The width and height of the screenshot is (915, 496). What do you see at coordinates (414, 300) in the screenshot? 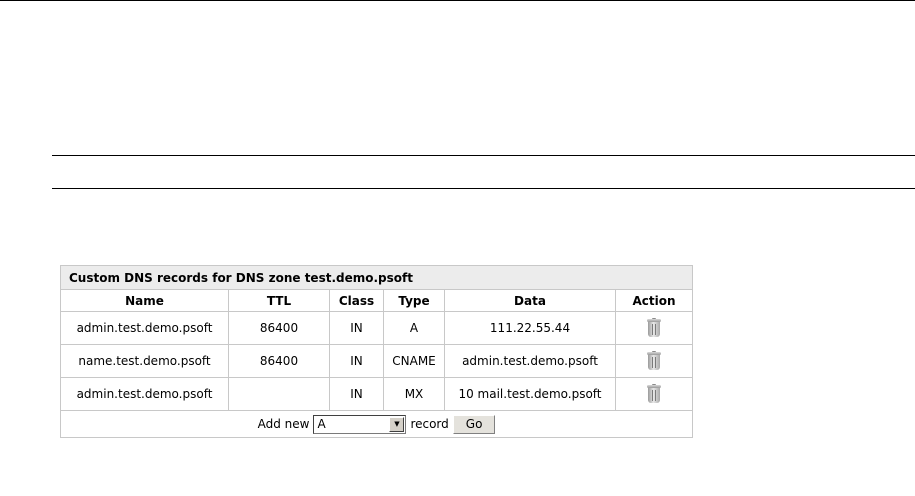
I see `column-header-type: Type` at bounding box center [414, 300].